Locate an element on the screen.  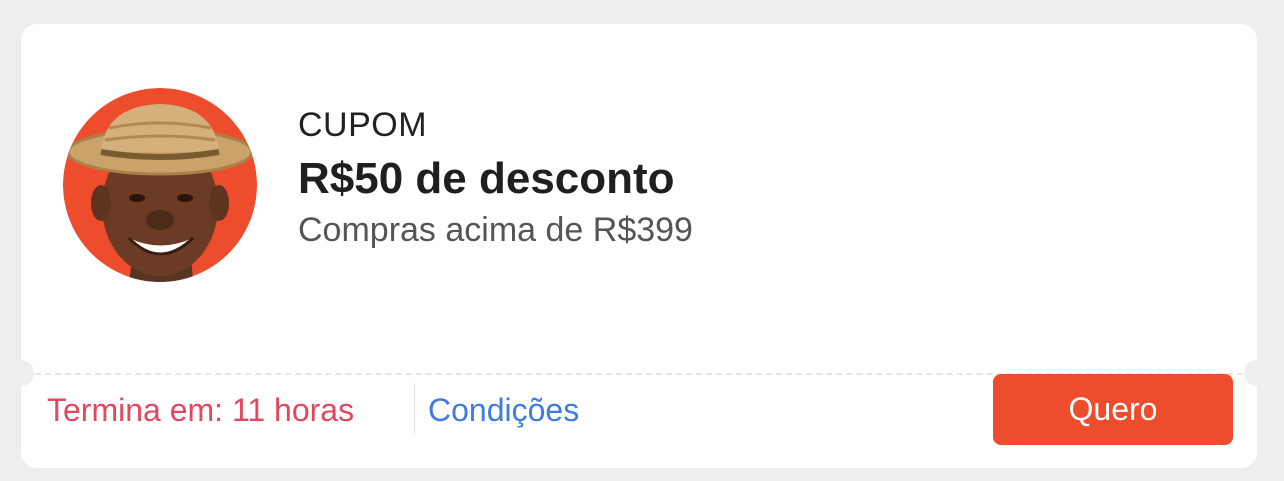
coupon-avatar is located at coordinates (160, 185).